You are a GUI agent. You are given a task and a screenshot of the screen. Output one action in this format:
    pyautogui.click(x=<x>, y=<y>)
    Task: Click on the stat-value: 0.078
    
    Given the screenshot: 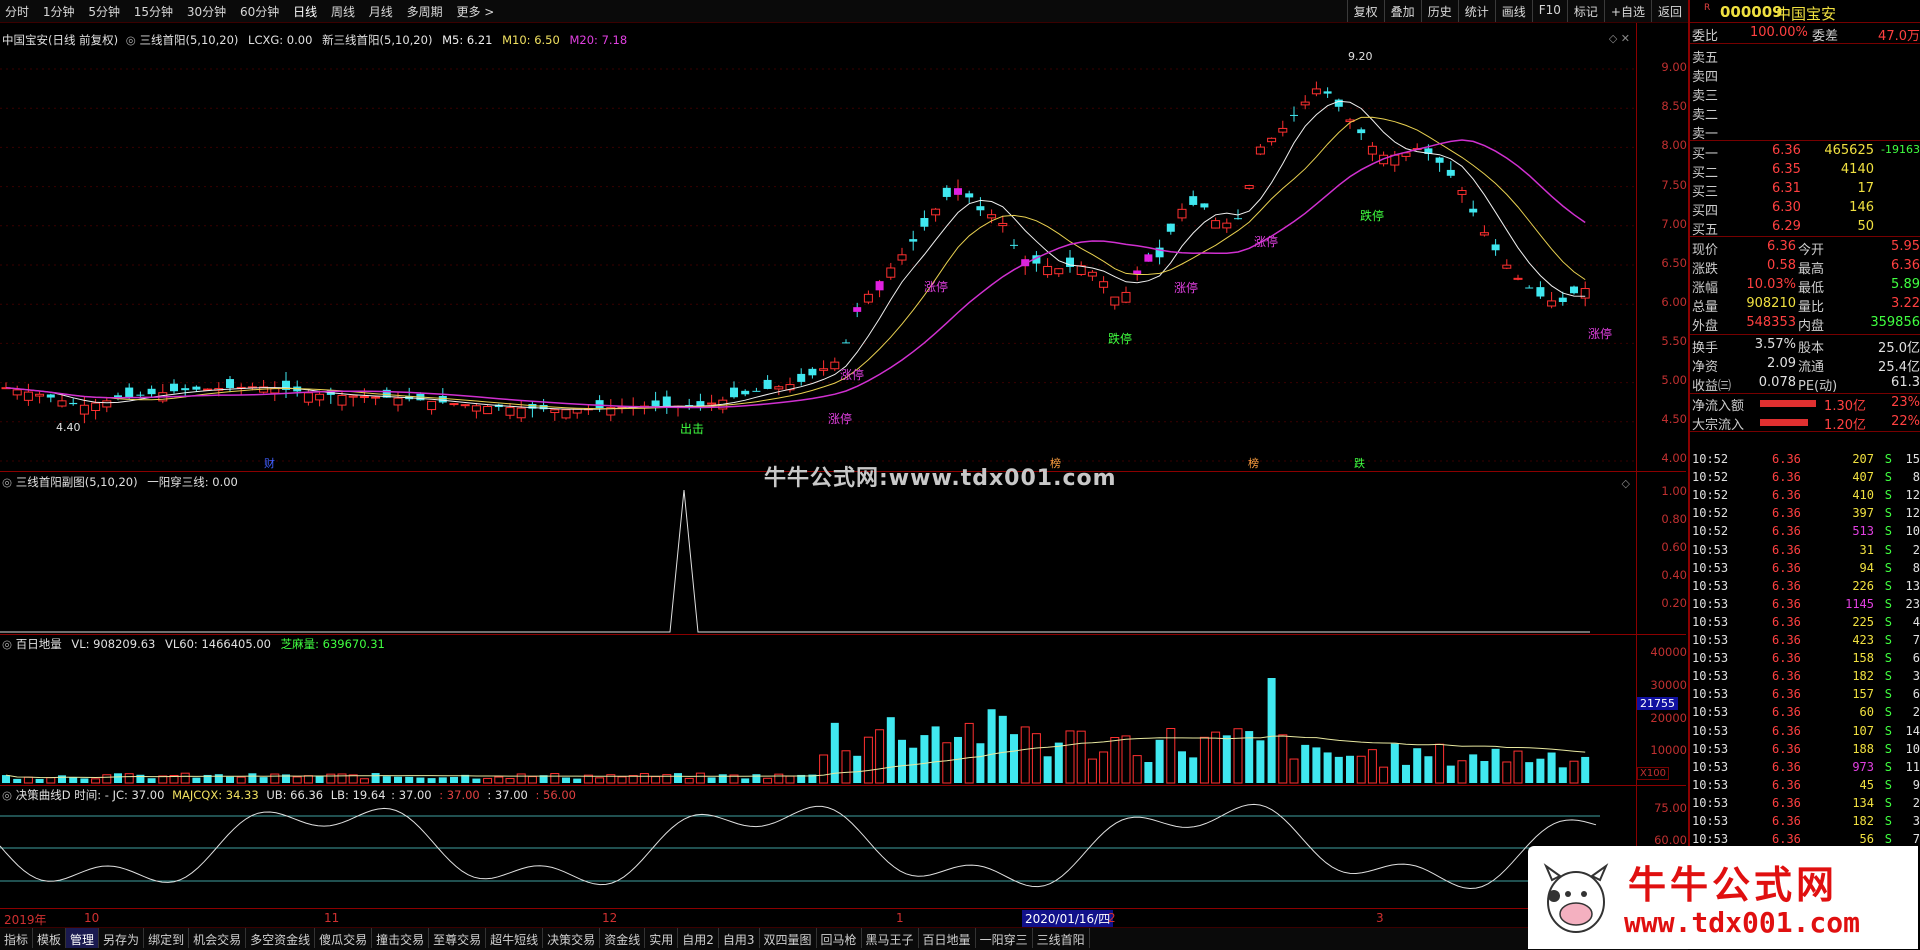 What is the action you would take?
    pyautogui.click(x=1777, y=382)
    